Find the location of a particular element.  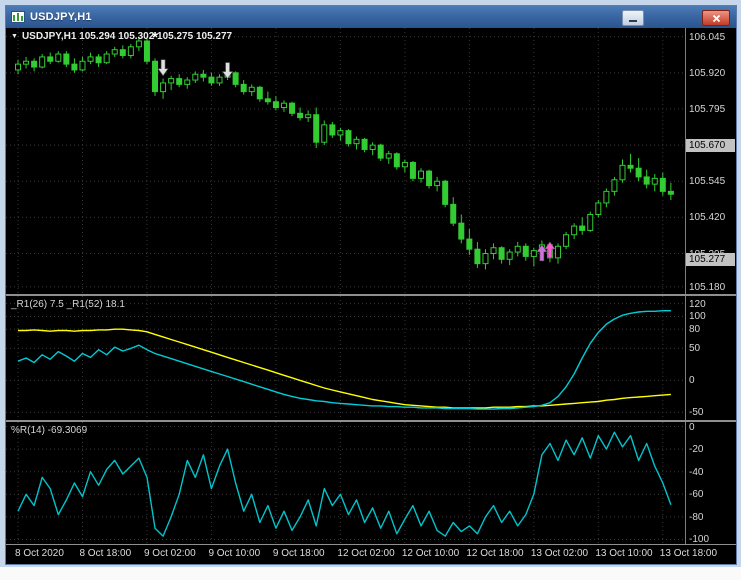

axis-tick-label: -20 is located at coordinates (696, 450).